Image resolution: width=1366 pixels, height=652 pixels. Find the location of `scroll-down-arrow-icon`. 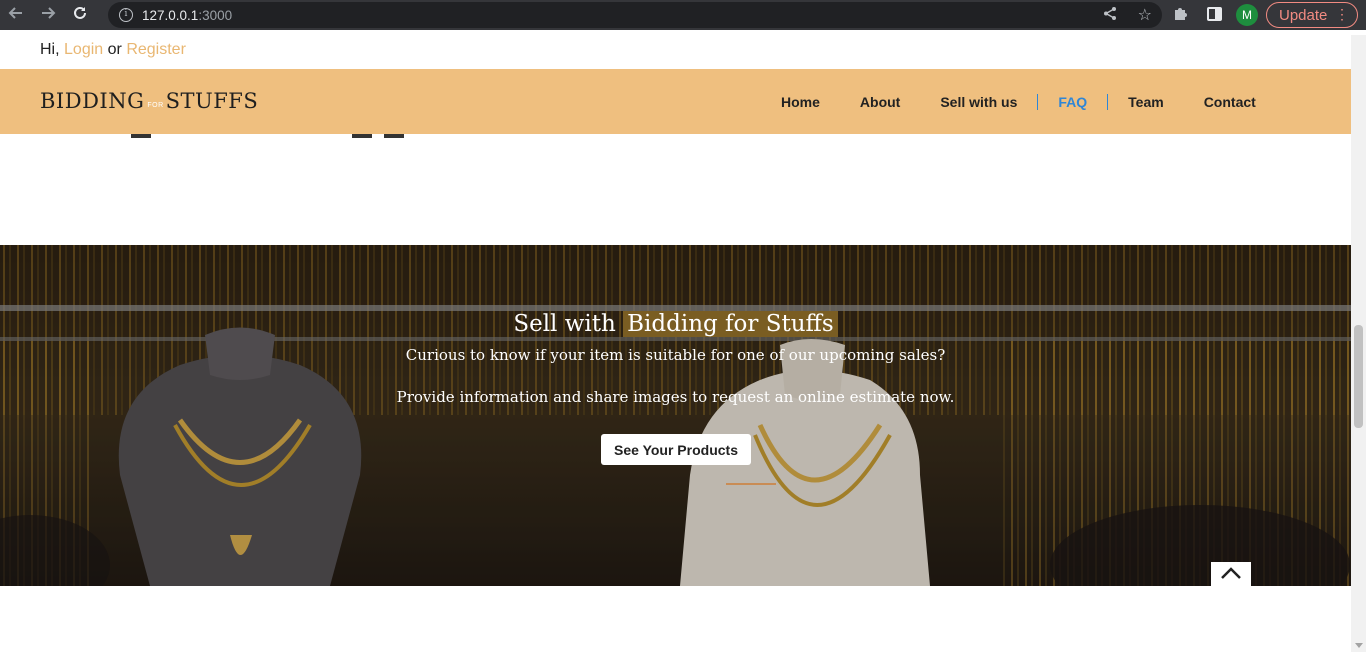

scroll-down-arrow-icon is located at coordinates (1359, 645).